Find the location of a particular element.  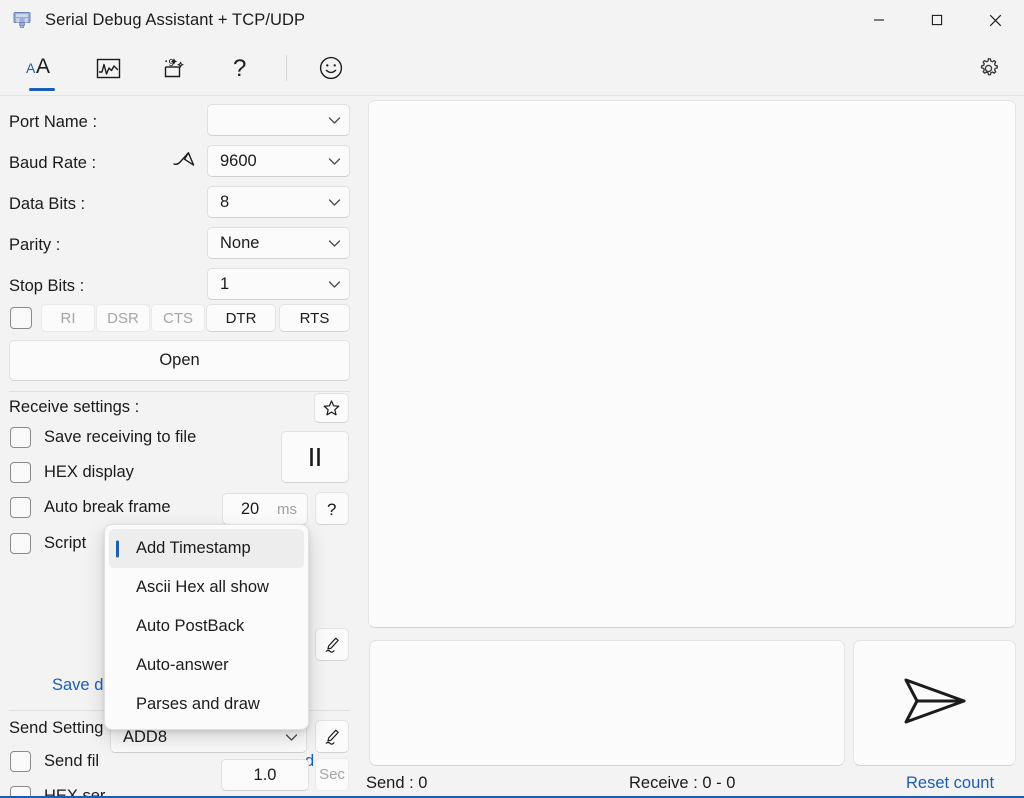

signal-ri-button: RI is located at coordinates (68, 318).